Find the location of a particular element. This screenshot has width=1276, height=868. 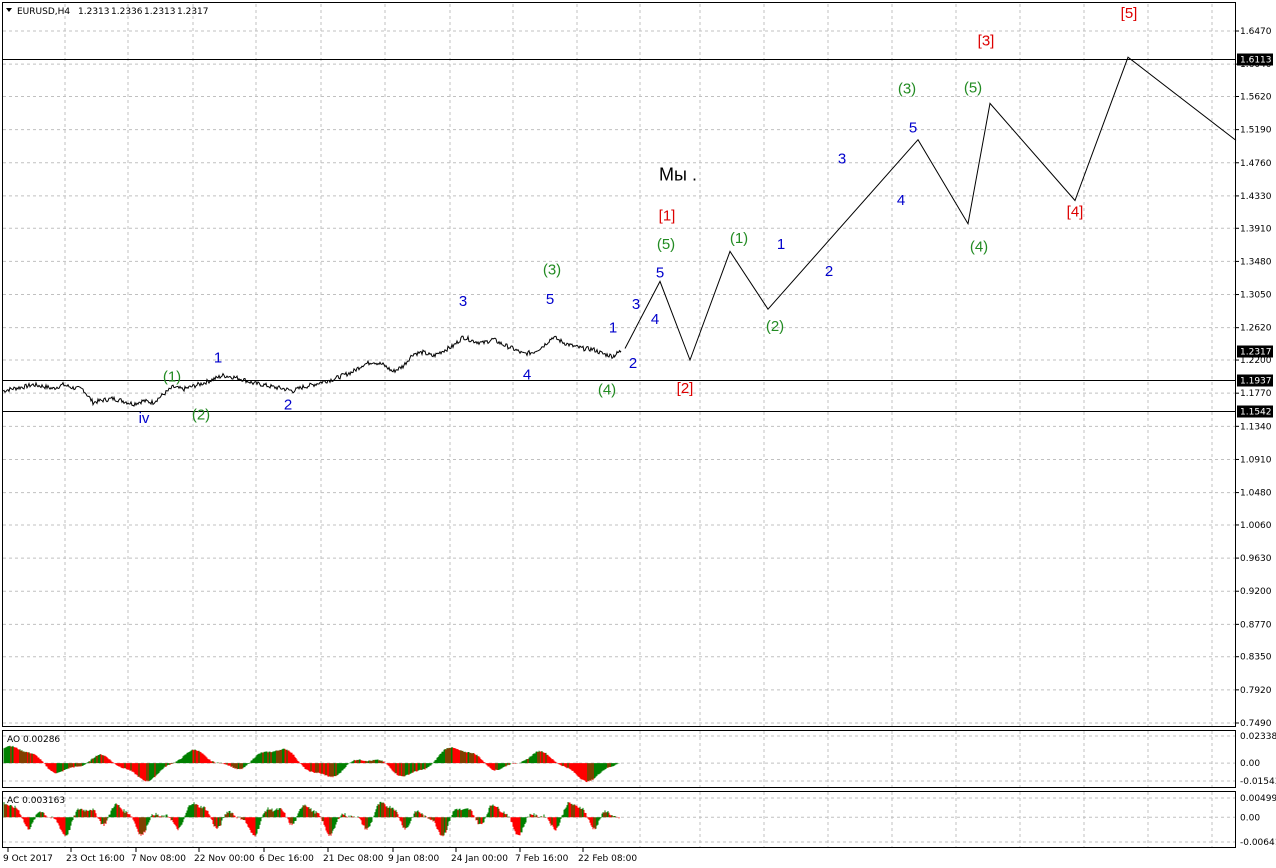

y-tick-label: 0.7490 is located at coordinates (1256, 724).